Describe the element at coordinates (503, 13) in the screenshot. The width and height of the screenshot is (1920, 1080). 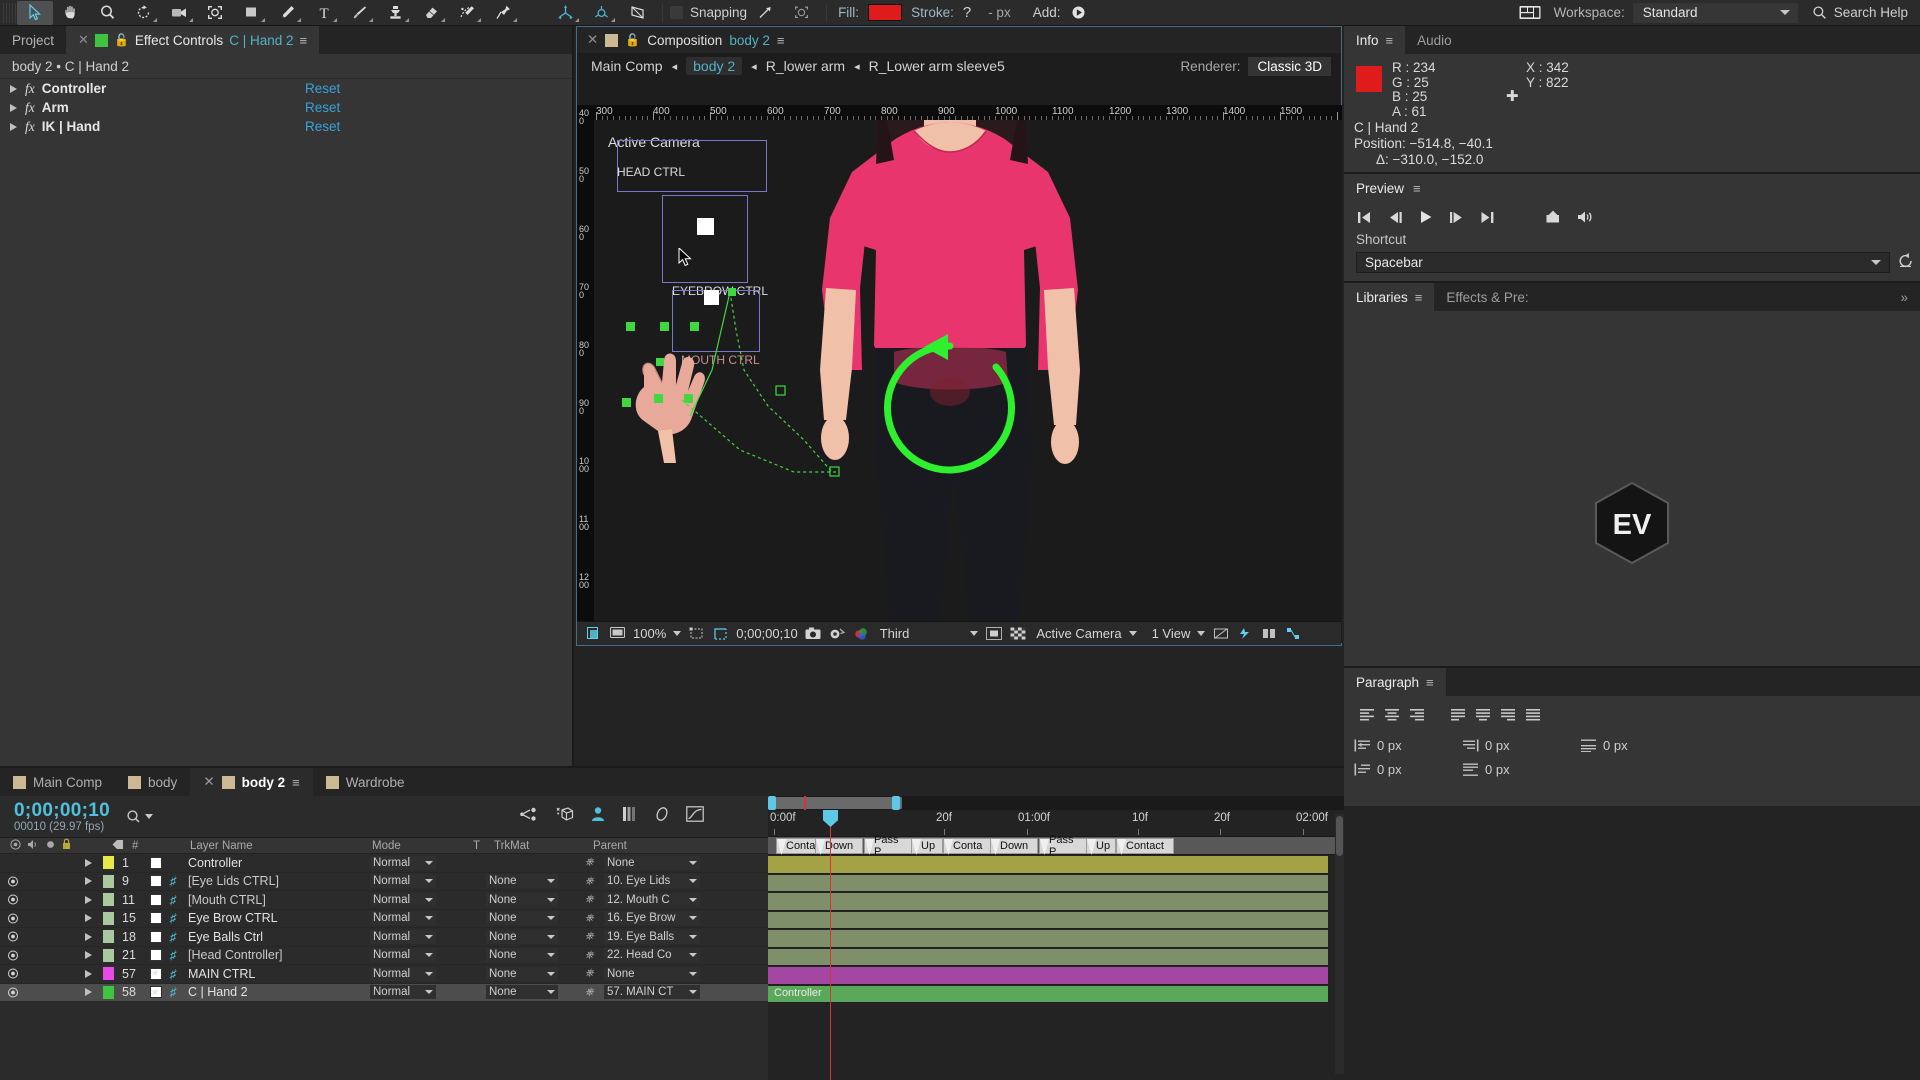
I see `puppet-pin-tool` at that location.